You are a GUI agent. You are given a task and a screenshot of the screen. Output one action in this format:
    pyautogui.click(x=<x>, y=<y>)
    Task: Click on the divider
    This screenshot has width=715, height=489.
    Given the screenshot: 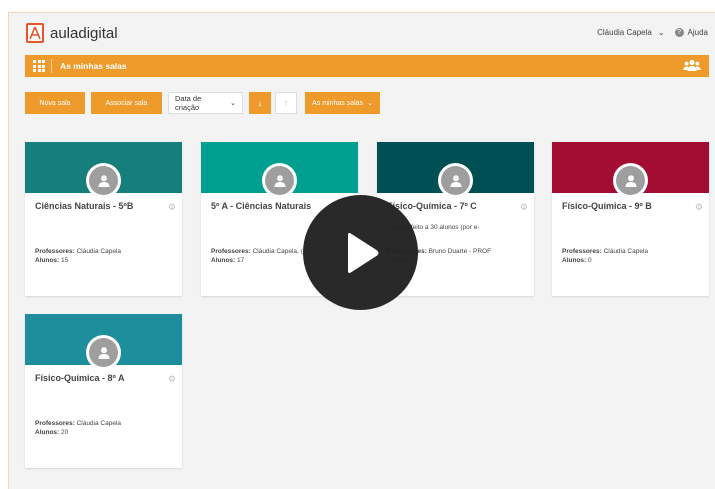 What is the action you would take?
    pyautogui.click(x=51, y=66)
    